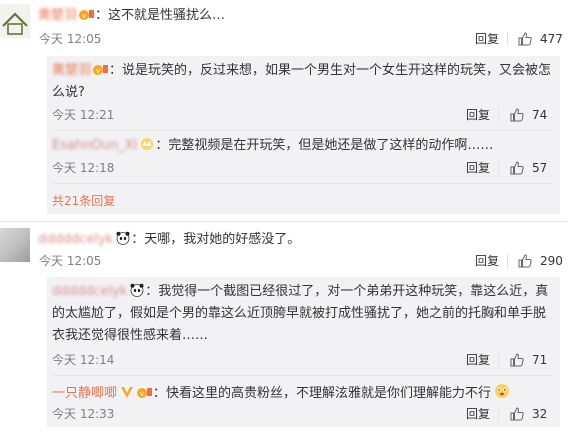 Image resolution: width=568 pixels, height=433 pixels. What do you see at coordinates (540, 414) in the screenshot?
I see `like-count: 32` at bounding box center [540, 414].